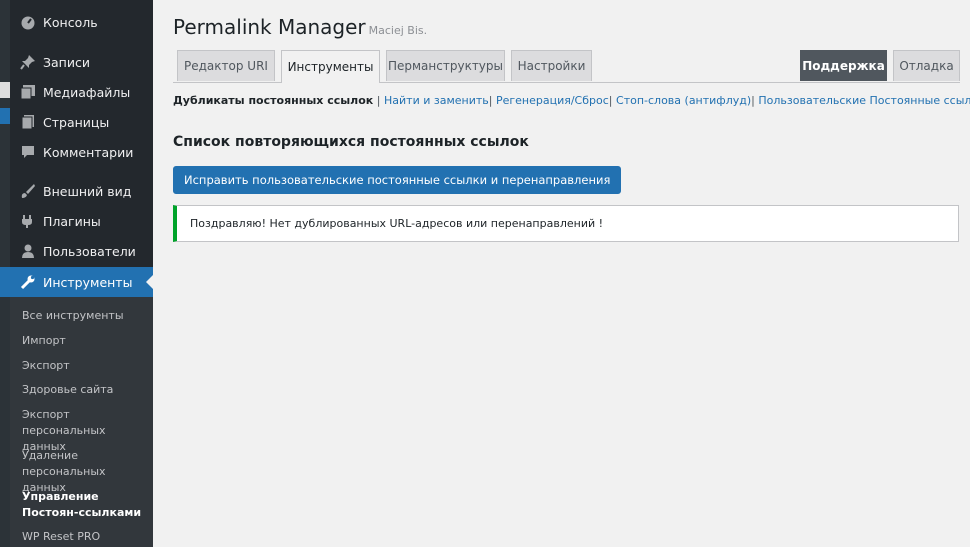  Describe the element at coordinates (864, 100) in the screenshot. I see `subnav-custom-permalinks: Пользовательские Постоянные ссылки` at that location.